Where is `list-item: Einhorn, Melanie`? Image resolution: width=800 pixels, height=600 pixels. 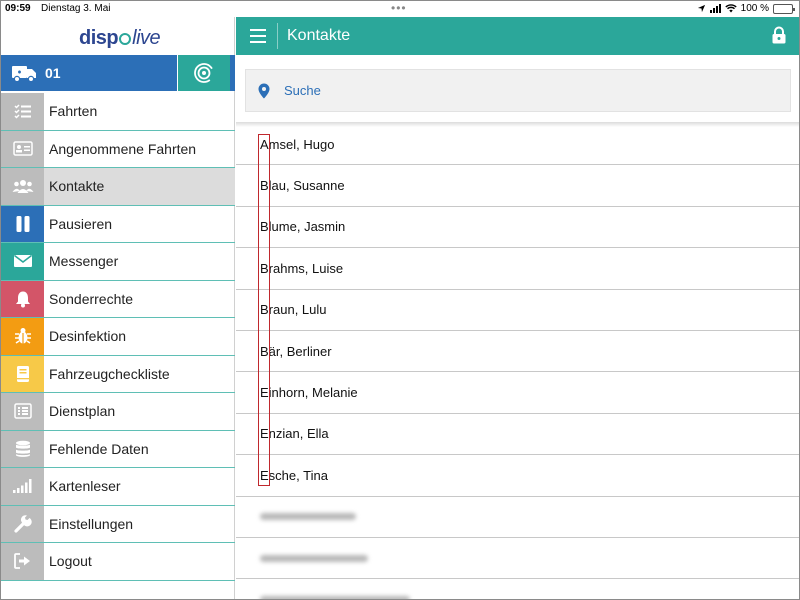
list-item: Einhorn, Melanie is located at coordinates (517, 393).